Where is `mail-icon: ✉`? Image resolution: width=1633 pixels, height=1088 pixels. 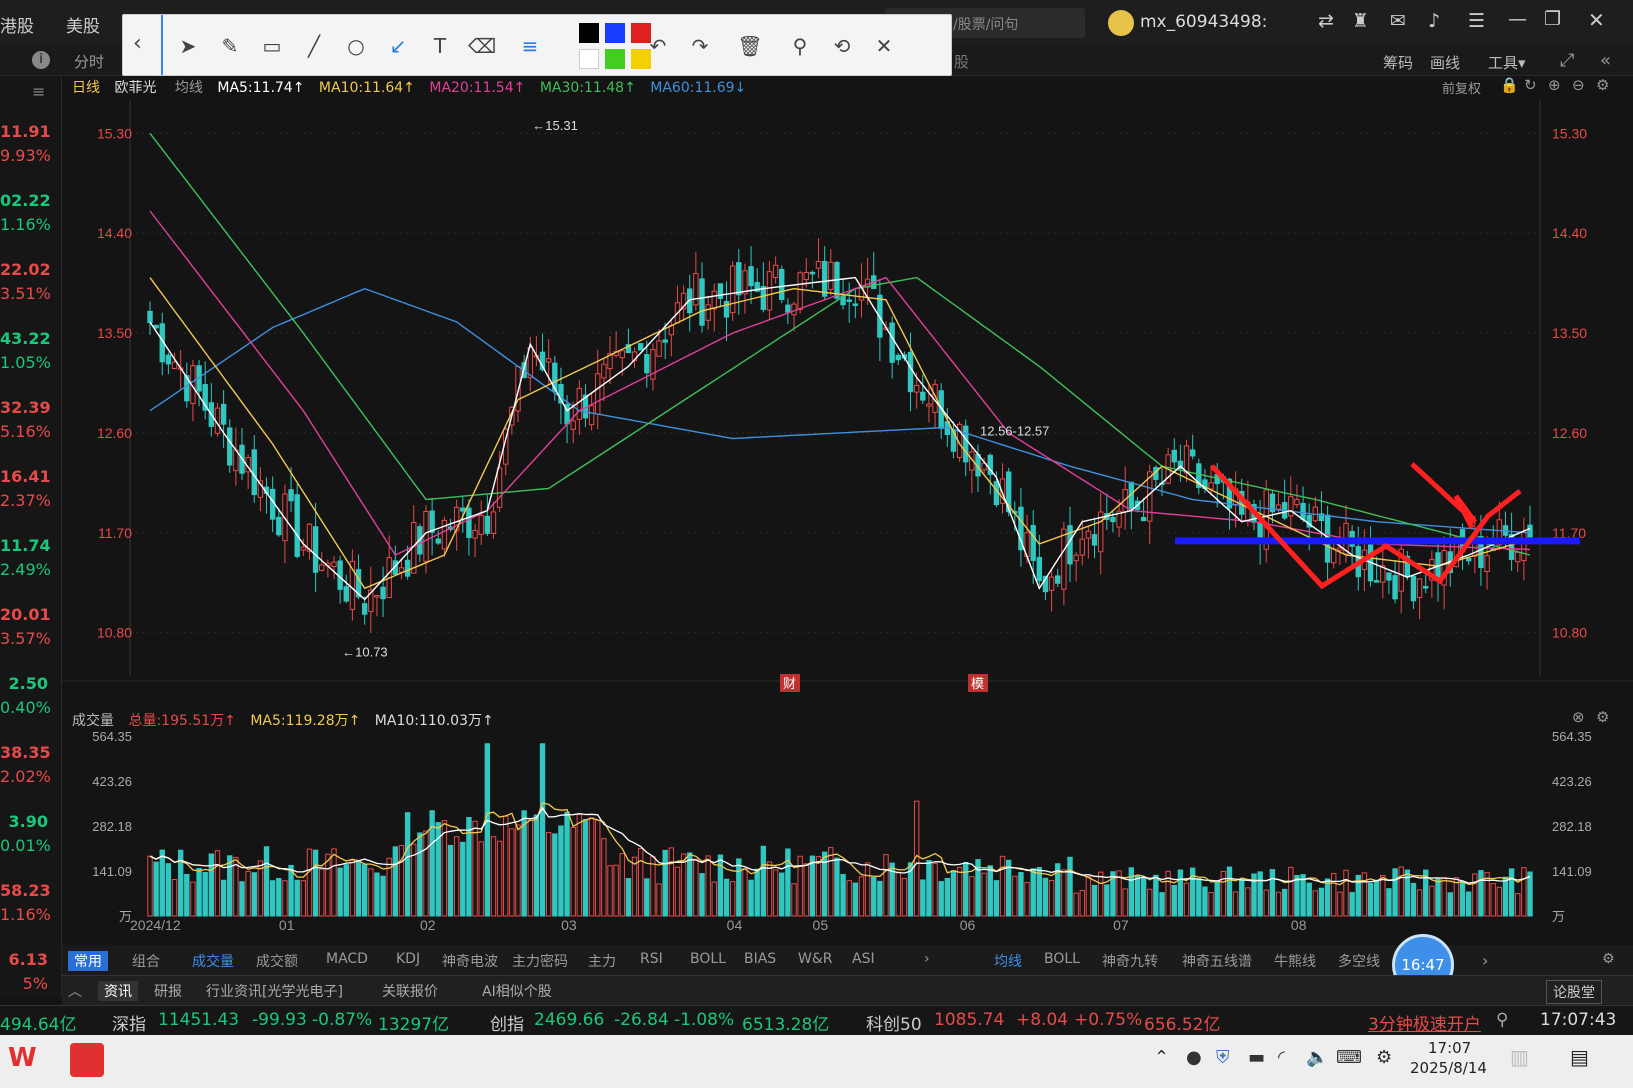 mail-icon: ✉ is located at coordinates (1398, 21).